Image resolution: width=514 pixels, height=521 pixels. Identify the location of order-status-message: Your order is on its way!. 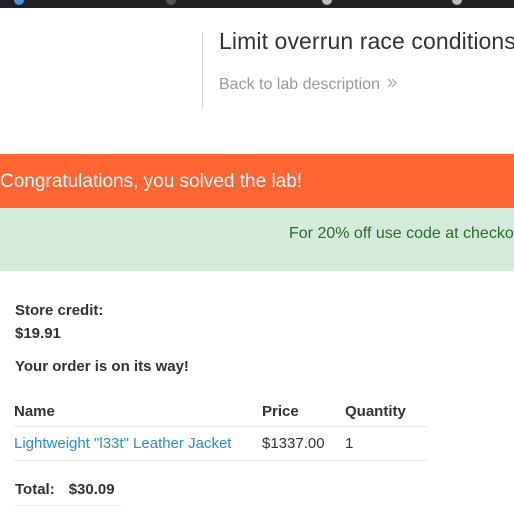
(102, 366).